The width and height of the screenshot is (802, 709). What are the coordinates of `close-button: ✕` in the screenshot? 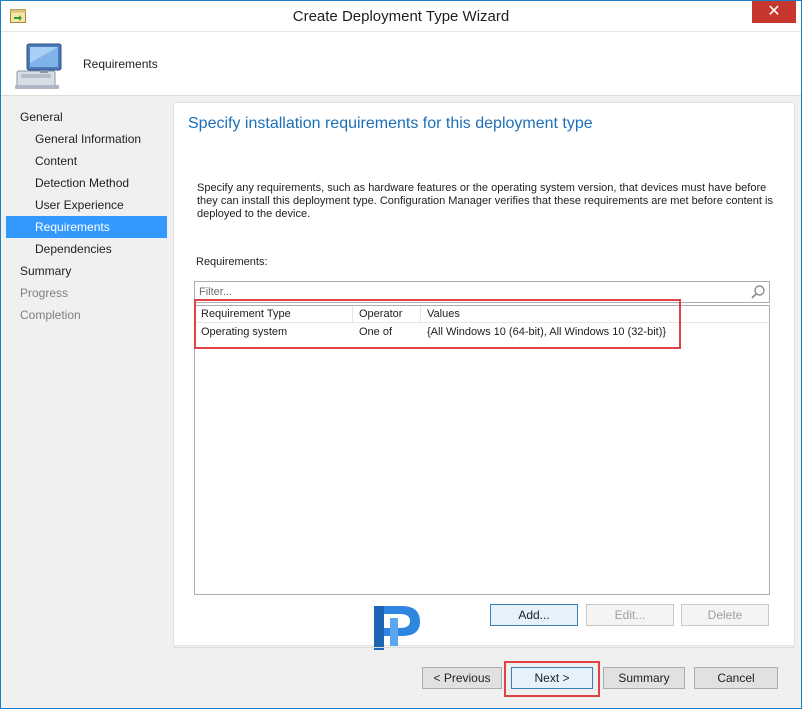 It's located at (774, 12).